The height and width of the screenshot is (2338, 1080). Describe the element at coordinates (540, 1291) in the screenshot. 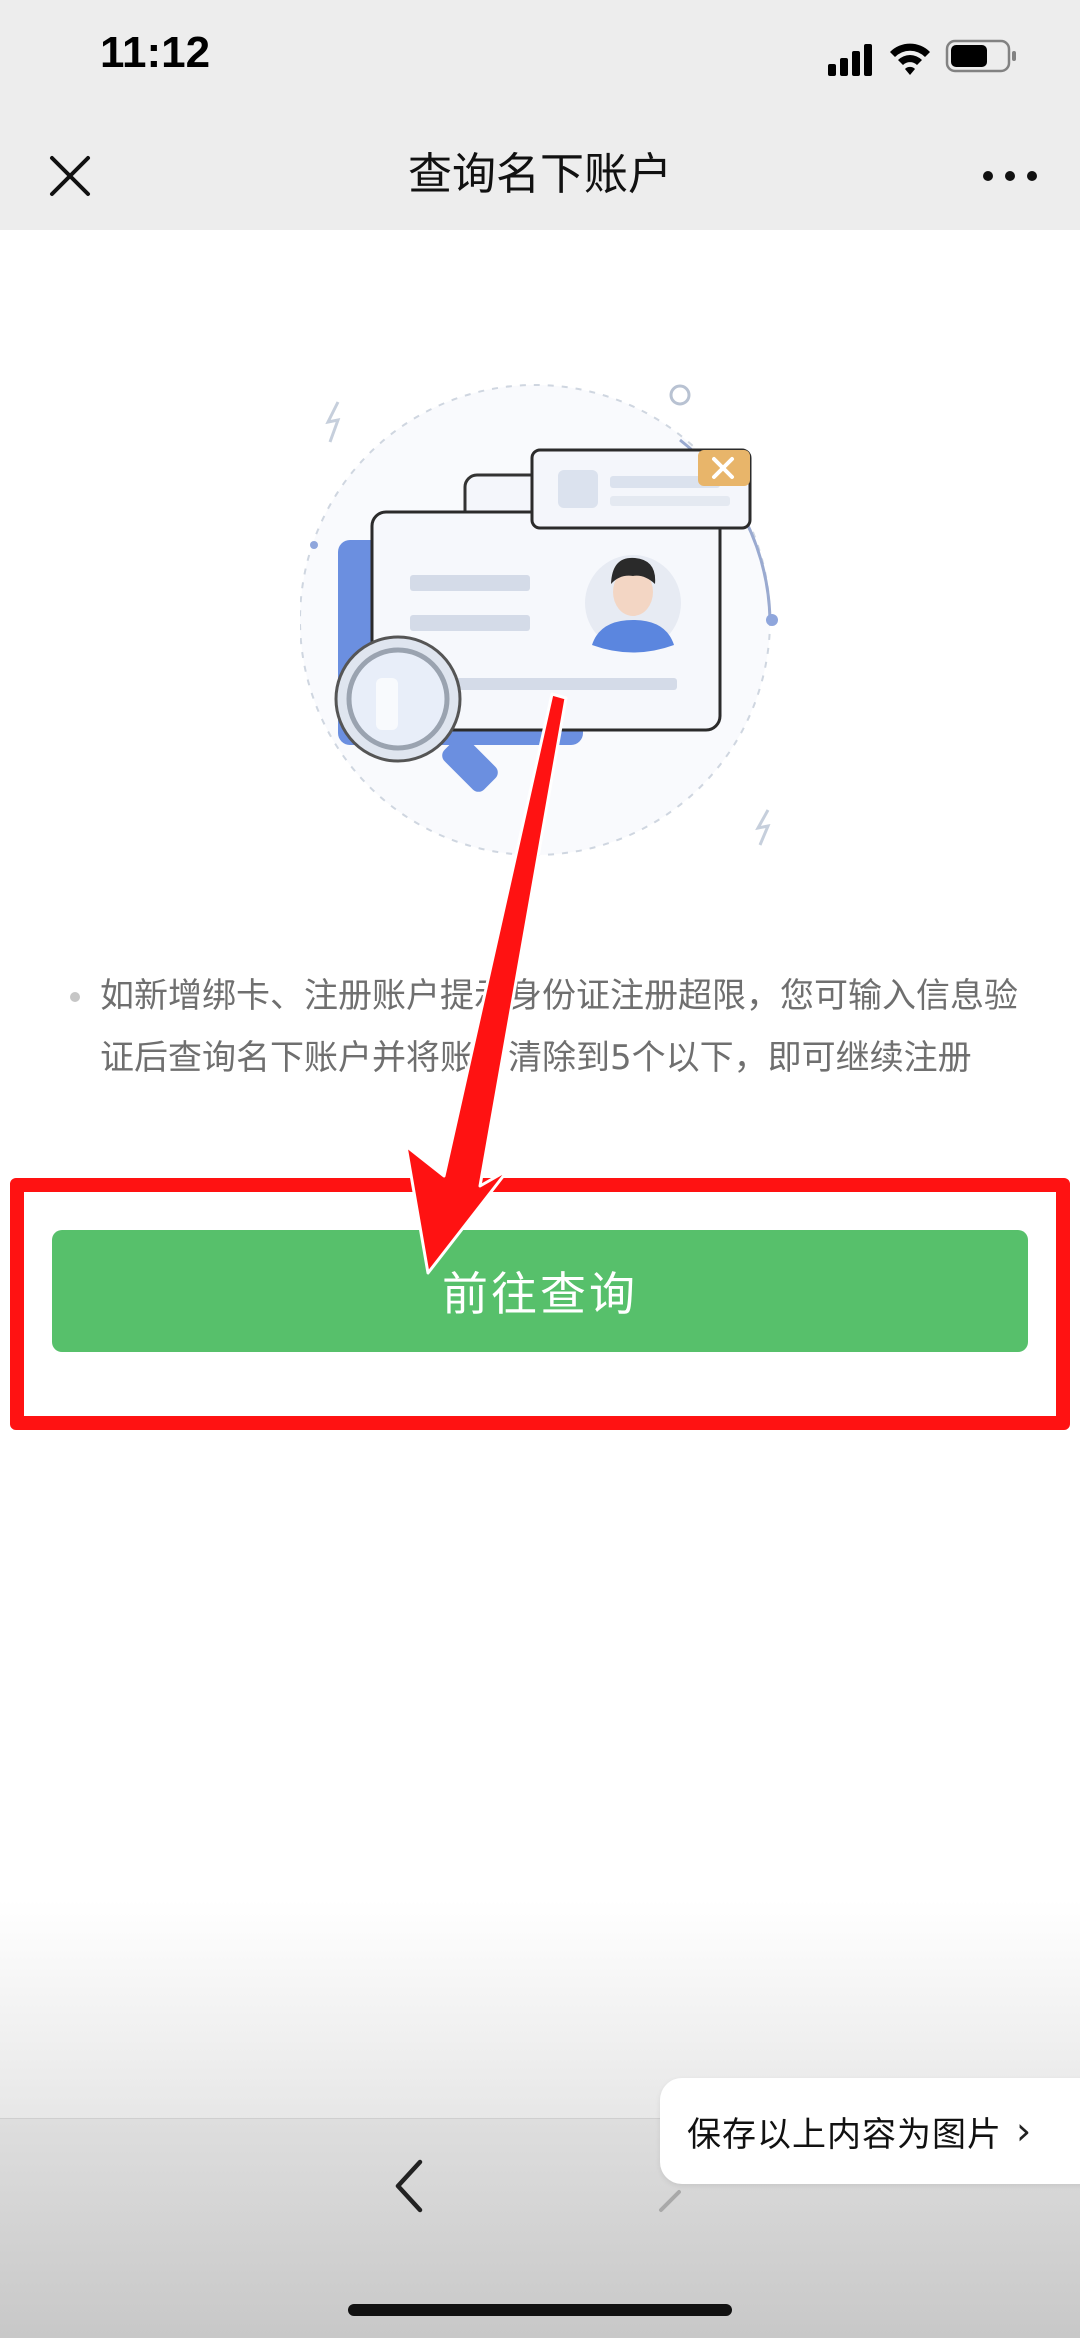

I see `go-query-button: 前往查询` at that location.